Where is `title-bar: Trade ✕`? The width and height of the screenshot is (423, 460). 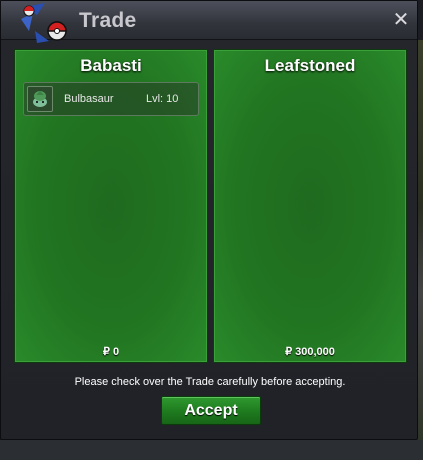
title-bar: Trade ✕ is located at coordinates (209, 22).